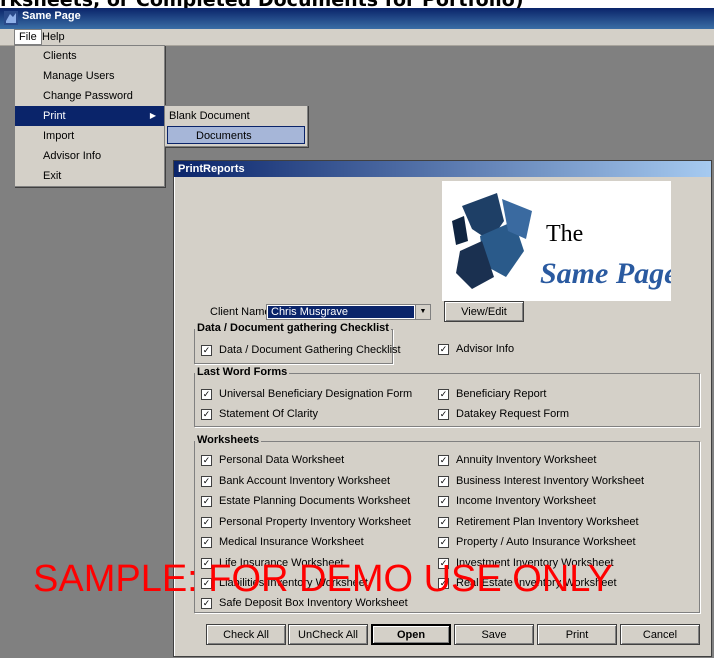 Image resolution: width=714 pixels, height=658 pixels. What do you see at coordinates (537, 542) in the screenshot?
I see `checkbox-property-auto: ✓ Property / Auto Insurance Worksheet` at bounding box center [537, 542].